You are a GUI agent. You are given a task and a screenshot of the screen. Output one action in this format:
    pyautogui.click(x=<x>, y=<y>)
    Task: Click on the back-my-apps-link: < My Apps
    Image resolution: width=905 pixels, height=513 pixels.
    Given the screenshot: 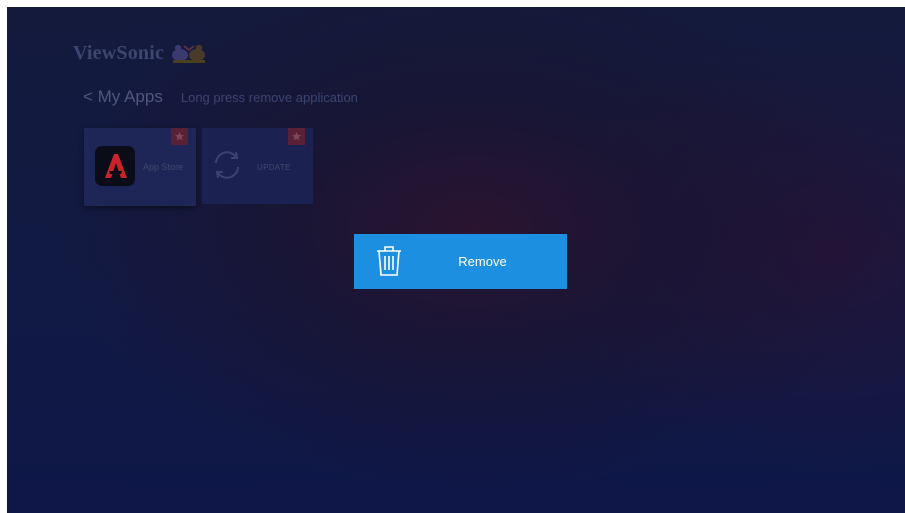 What is the action you would take?
    pyautogui.click(x=123, y=97)
    